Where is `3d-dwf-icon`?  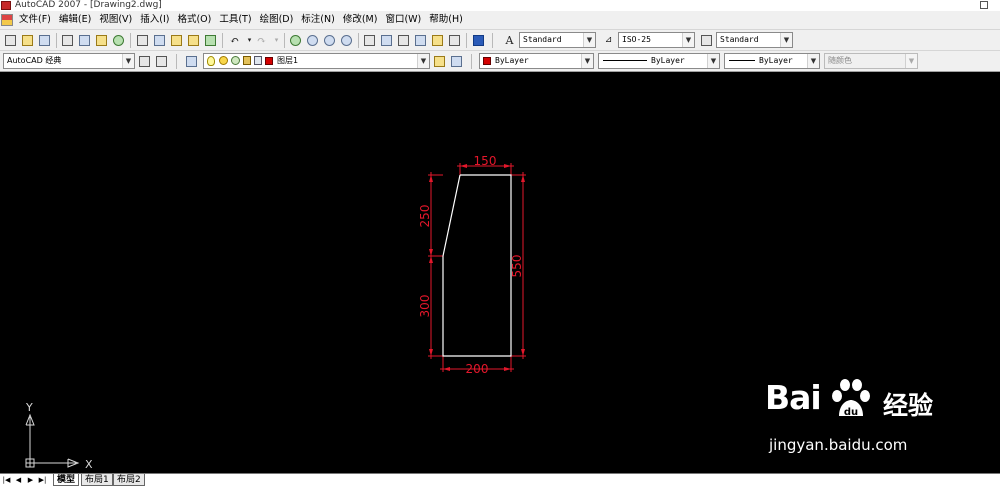 3d-dwf-icon is located at coordinates (118, 40).